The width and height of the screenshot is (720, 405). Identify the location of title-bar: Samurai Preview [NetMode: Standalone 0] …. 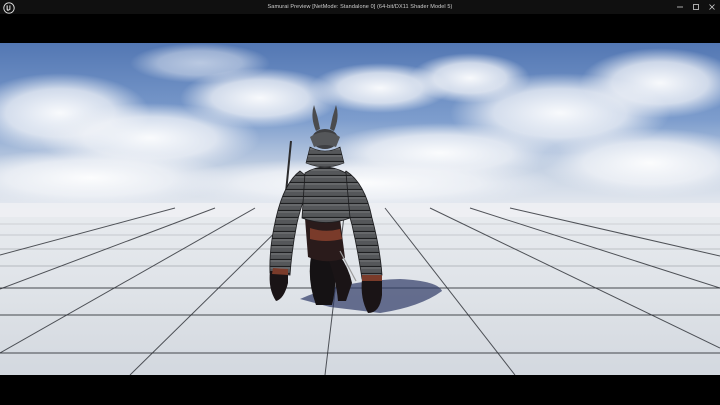
(360, 7).